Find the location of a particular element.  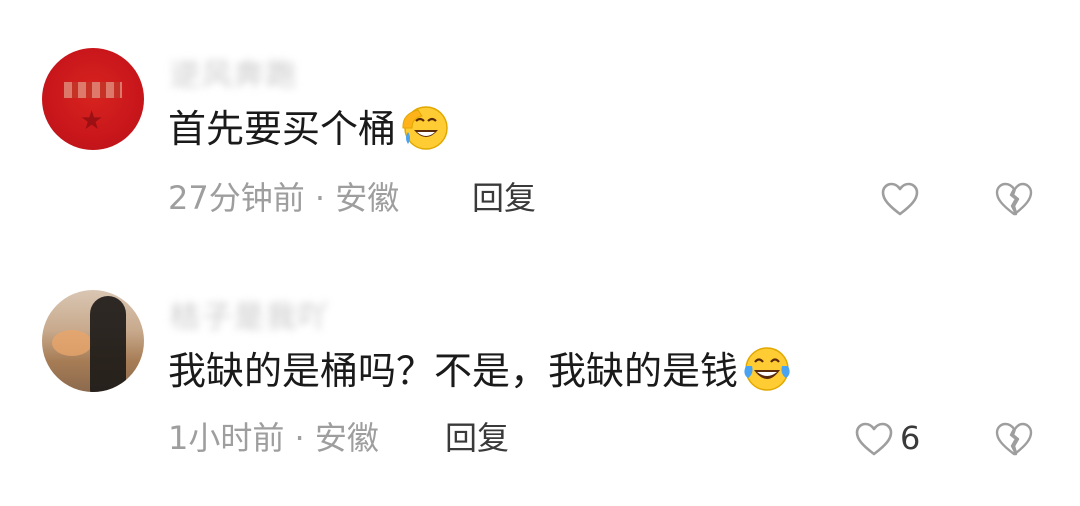

avatar-mosaic is located at coordinates (93, 90).